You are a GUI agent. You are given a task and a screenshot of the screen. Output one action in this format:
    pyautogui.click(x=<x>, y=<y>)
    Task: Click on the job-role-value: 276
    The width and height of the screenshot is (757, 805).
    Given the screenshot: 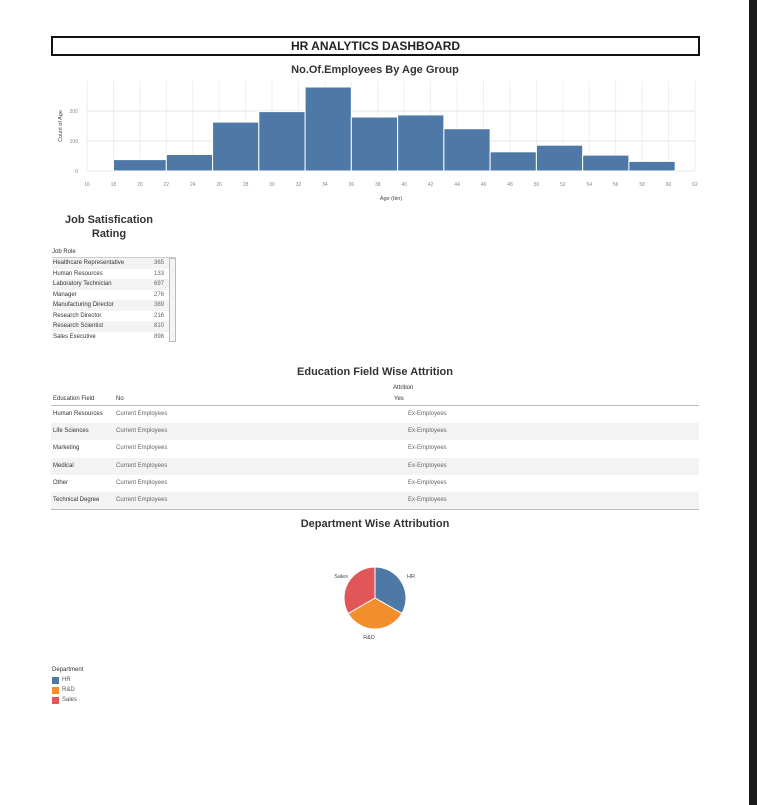 What is the action you would take?
    pyautogui.click(x=158, y=294)
    